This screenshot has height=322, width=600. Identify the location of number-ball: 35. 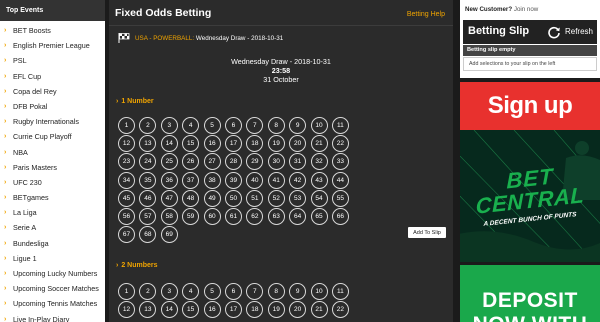
(148, 180).